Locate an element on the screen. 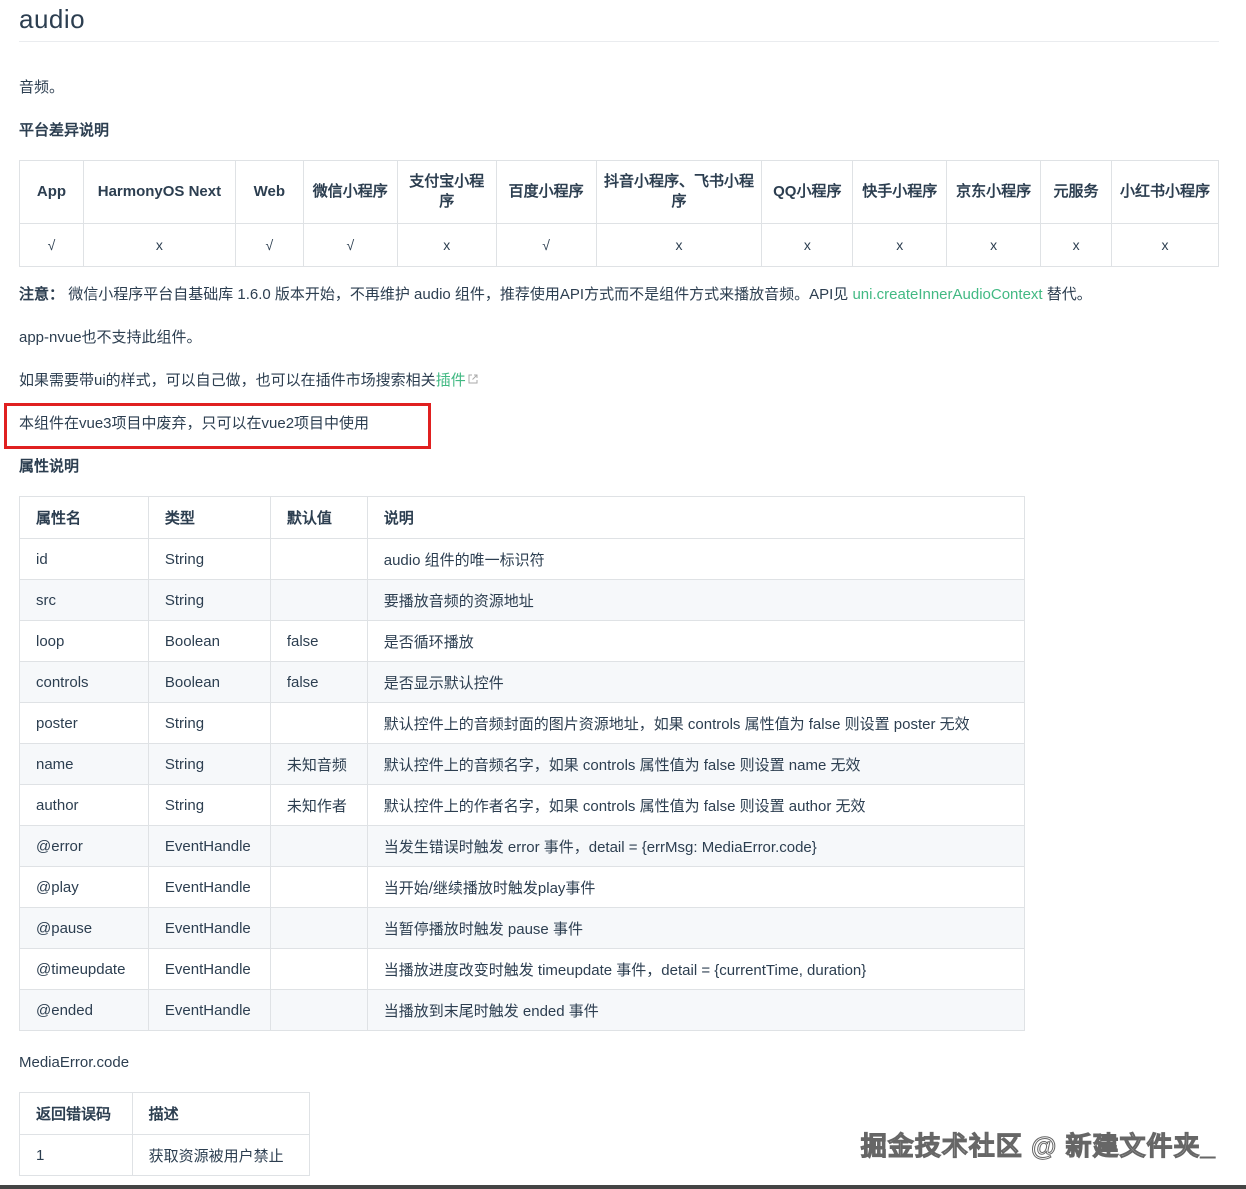 The image size is (1246, 1189). plugin-link: 插件 is located at coordinates (457, 380).